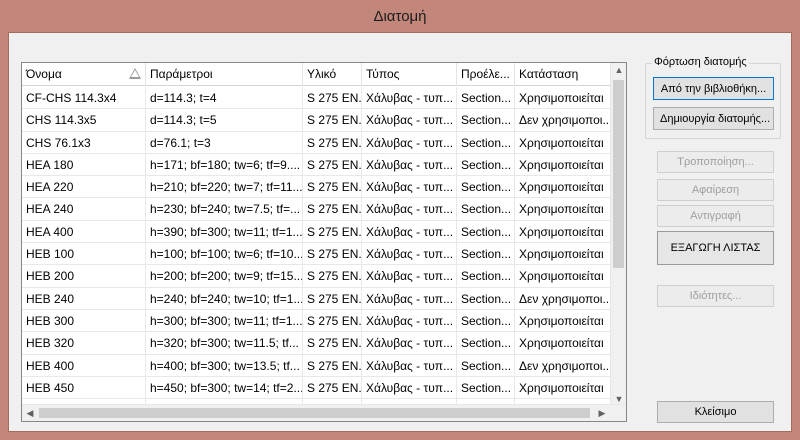 The image size is (800, 440). I want to click on cell-name: CHS 114.3x5, so click(84, 120).